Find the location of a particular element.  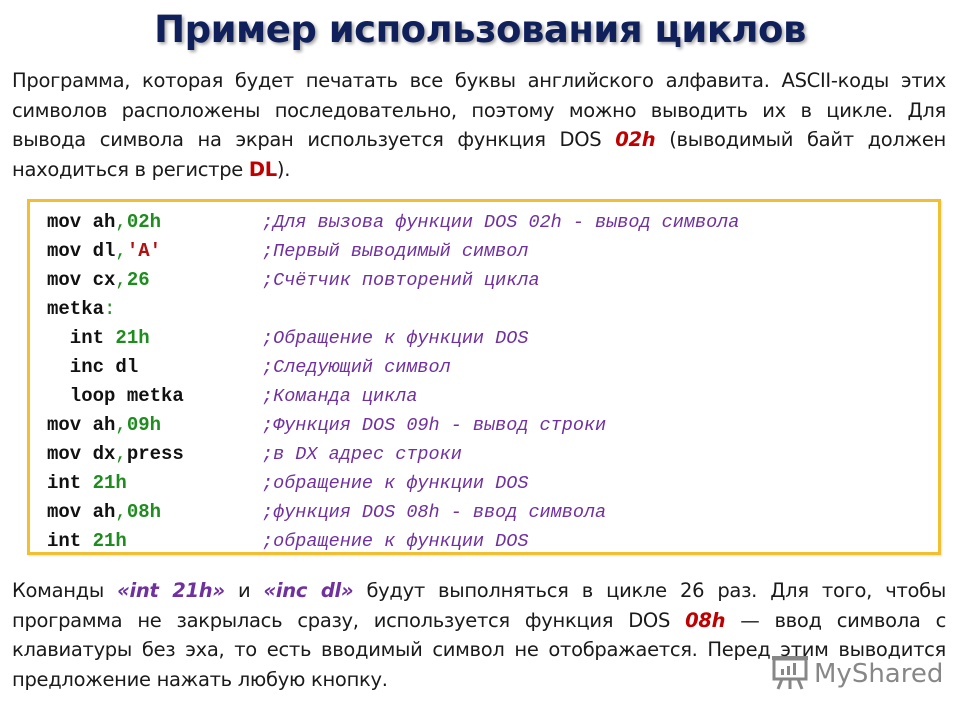

code-instruction: mov dl is located at coordinates (81, 251).